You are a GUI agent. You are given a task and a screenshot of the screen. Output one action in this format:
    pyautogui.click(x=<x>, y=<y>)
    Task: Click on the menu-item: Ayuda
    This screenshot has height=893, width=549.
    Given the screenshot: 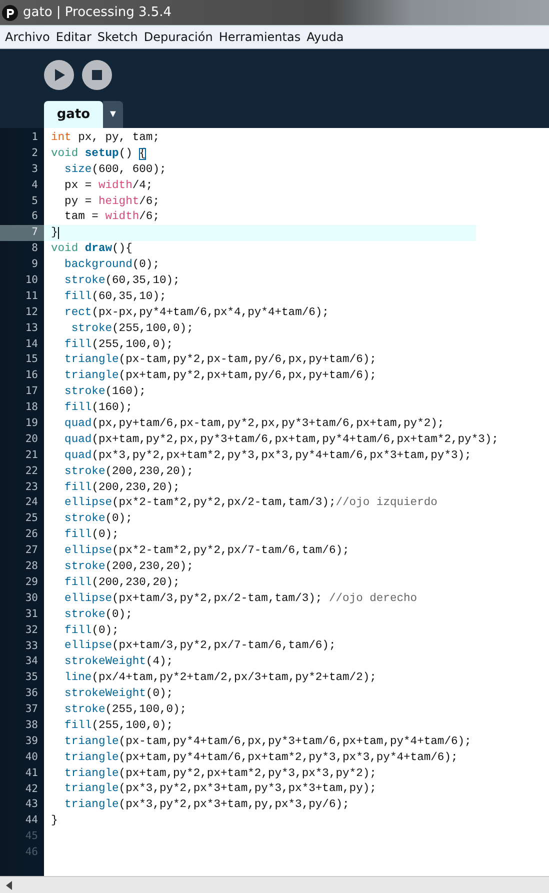 What is the action you would take?
    pyautogui.click(x=325, y=37)
    